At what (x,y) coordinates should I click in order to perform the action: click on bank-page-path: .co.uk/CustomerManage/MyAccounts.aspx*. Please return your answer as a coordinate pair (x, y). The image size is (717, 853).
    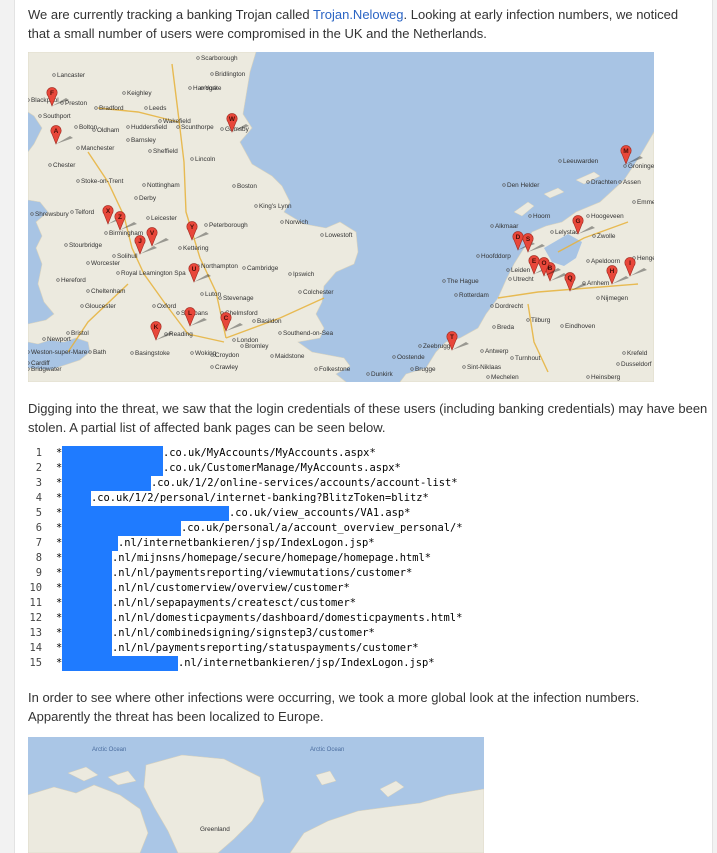
    Looking at the image, I should click on (282, 468).